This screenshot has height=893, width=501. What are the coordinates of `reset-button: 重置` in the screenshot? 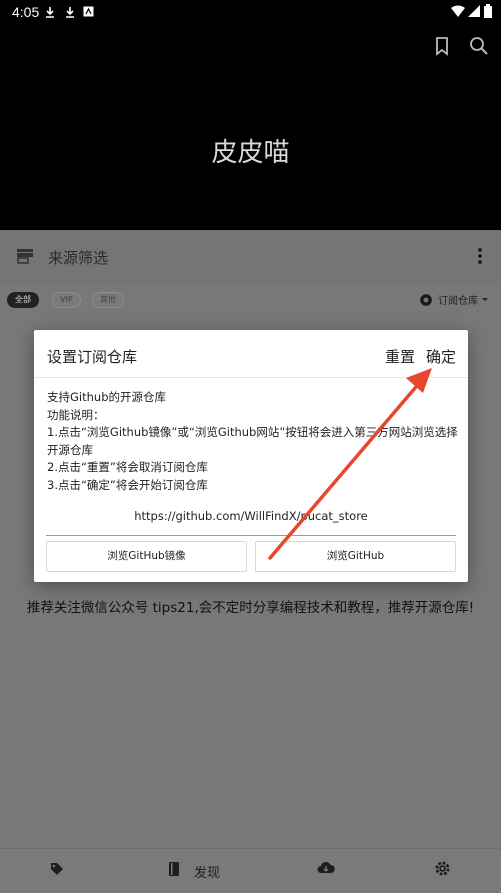 It's located at (400, 356).